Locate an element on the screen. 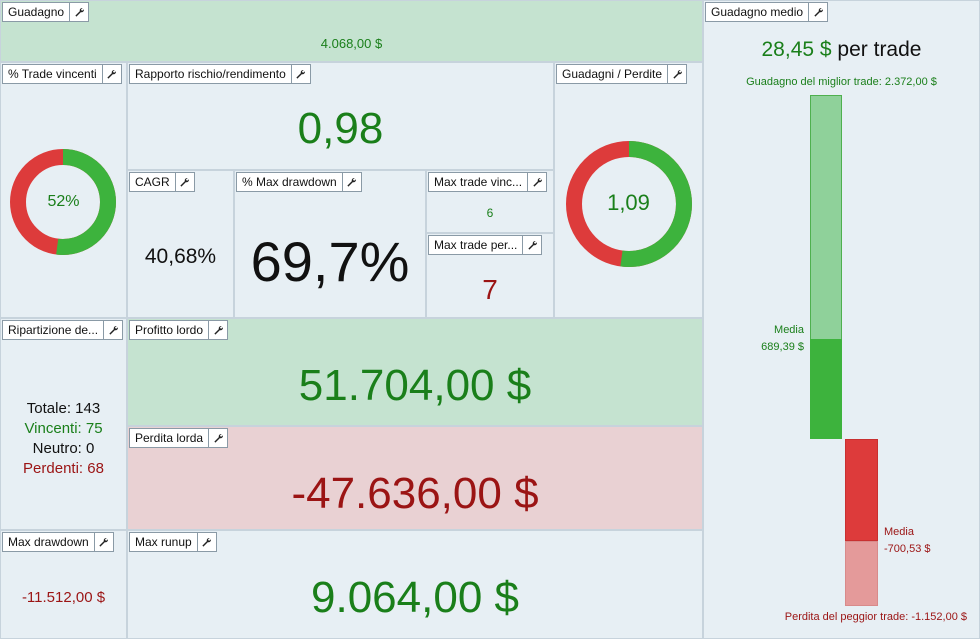  profitto-title: Profitto lordo is located at coordinates (169, 330).